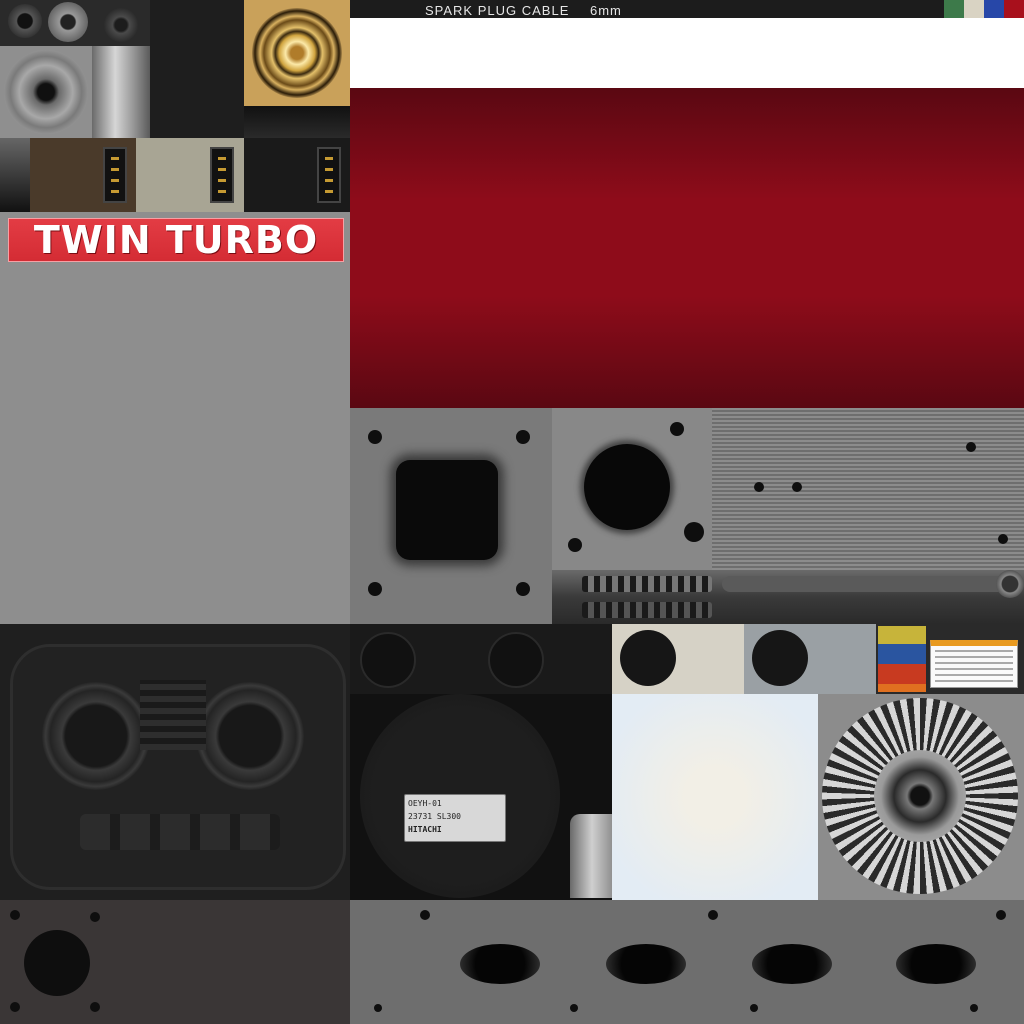 Image resolution: width=1024 pixels, height=1024 pixels. What do you see at coordinates (121, 25) in the screenshot?
I see `hex-nut-icon` at bounding box center [121, 25].